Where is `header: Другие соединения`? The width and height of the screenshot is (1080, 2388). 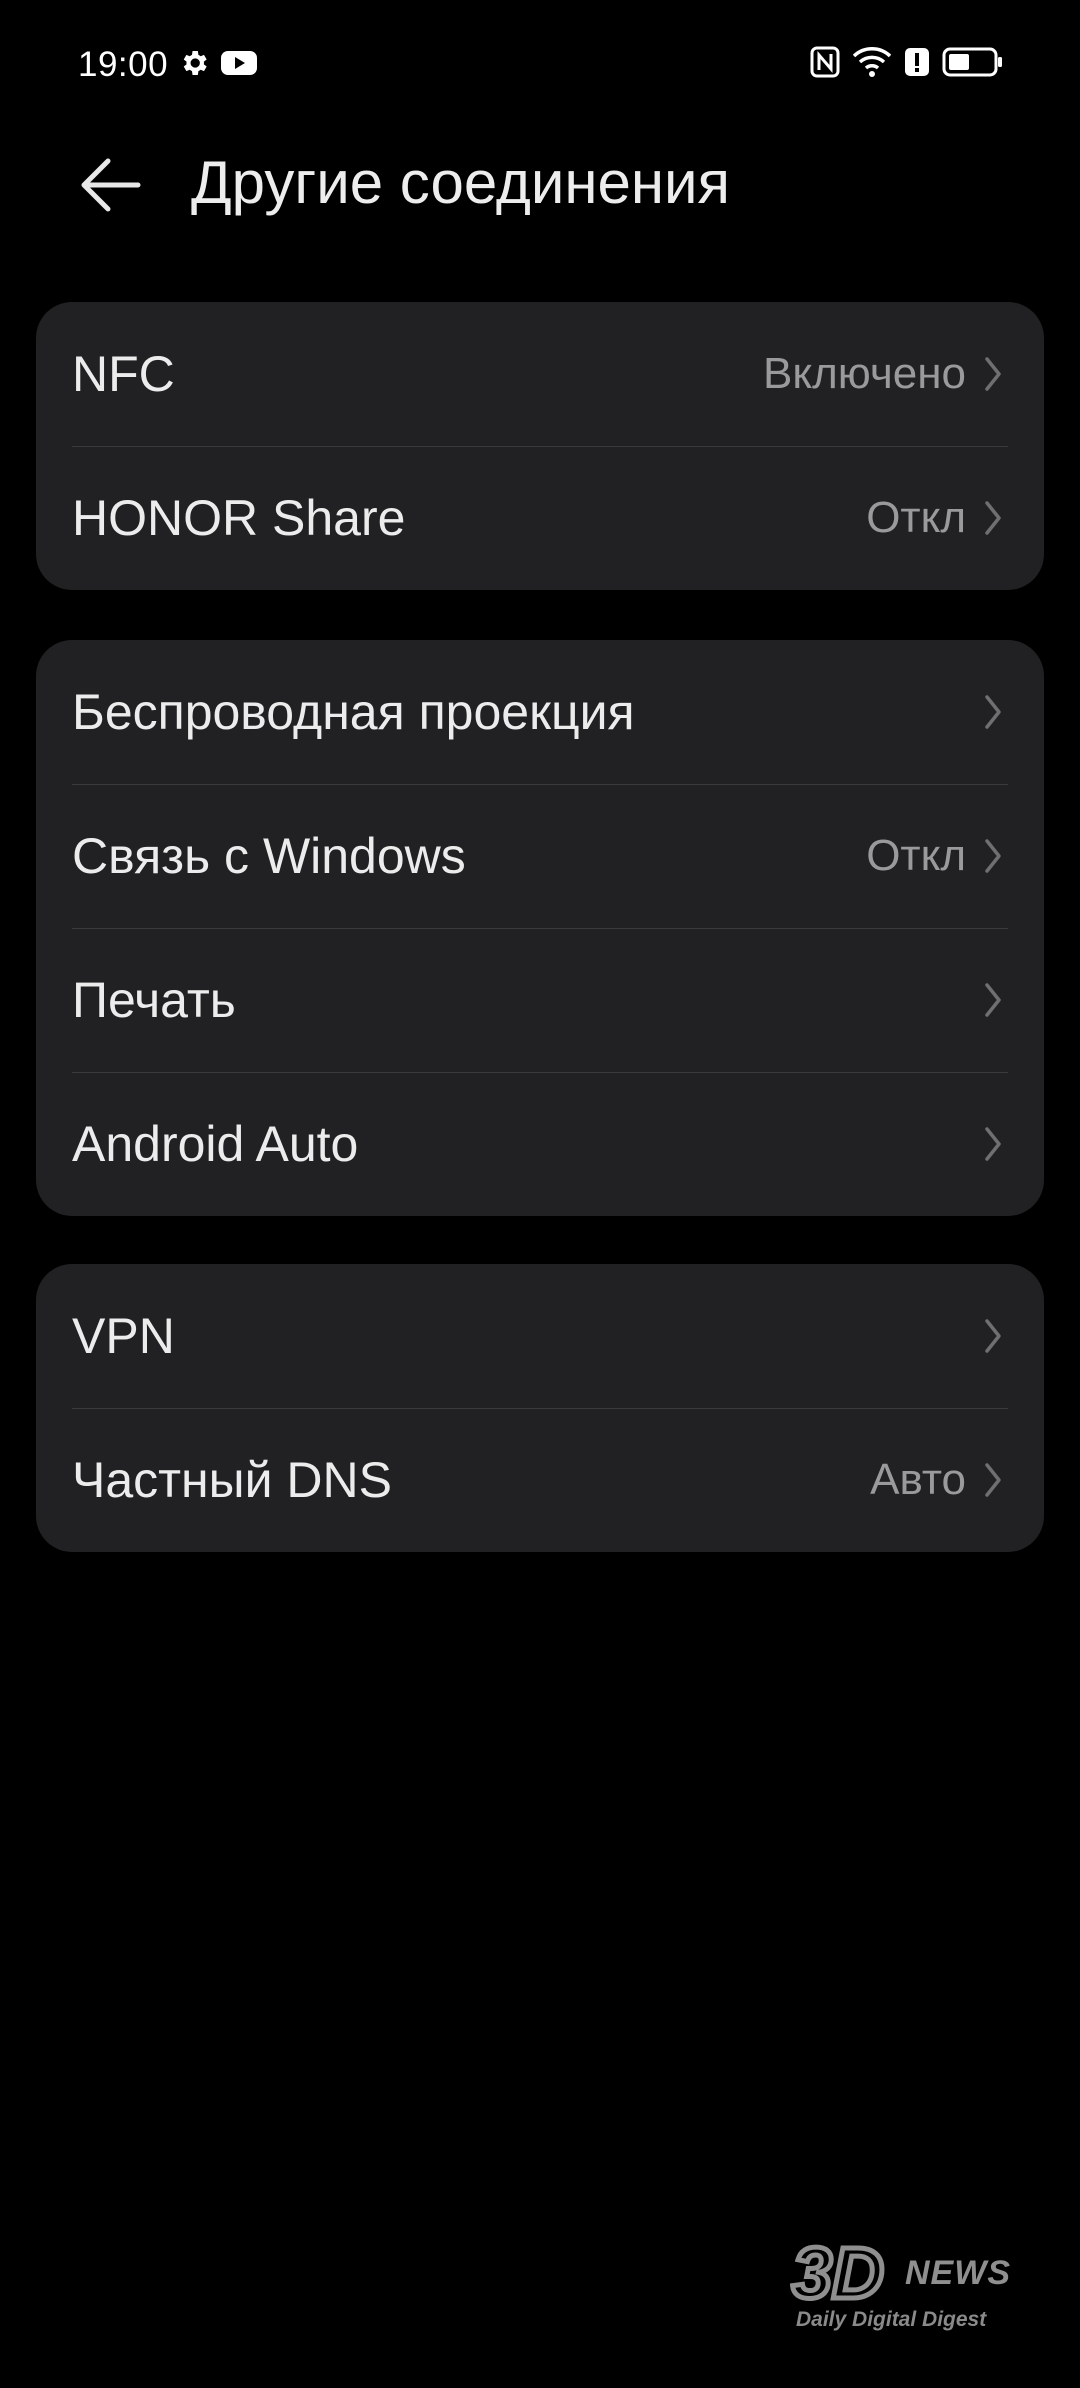 header: Другие соединения is located at coordinates (540, 185).